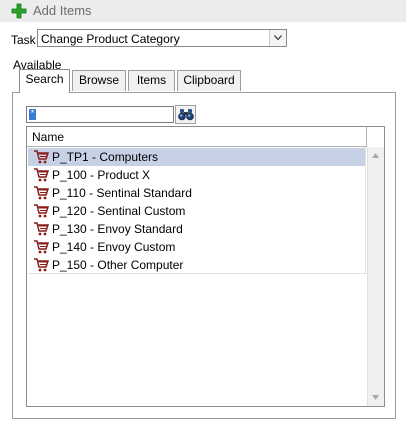  Describe the element at coordinates (118, 265) in the screenshot. I see `list-item-label: P_150 - Other Computer` at that location.